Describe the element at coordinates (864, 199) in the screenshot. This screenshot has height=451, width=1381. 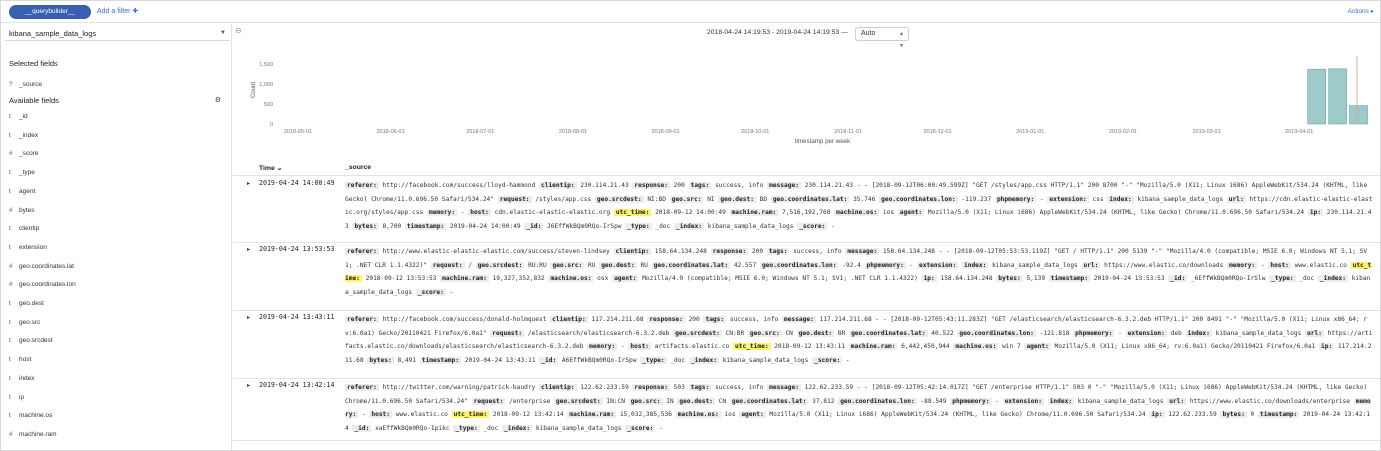
I see `source-field-value: 35.746` at that location.